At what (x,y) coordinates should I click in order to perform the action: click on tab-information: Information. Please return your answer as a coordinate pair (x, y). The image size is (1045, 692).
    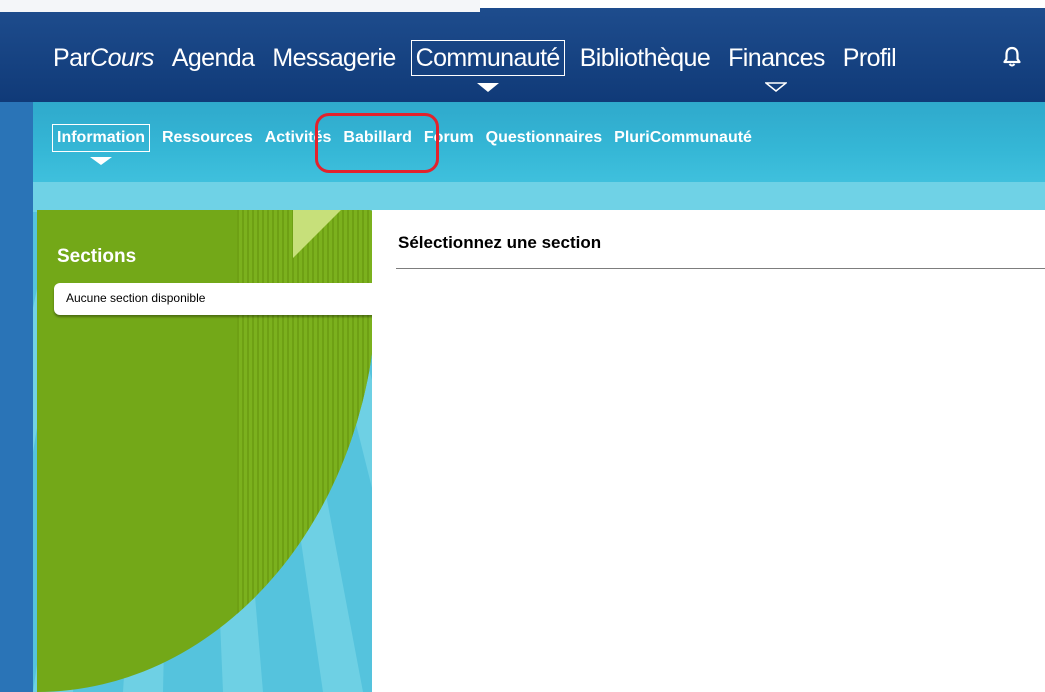
    Looking at the image, I should click on (101, 144).